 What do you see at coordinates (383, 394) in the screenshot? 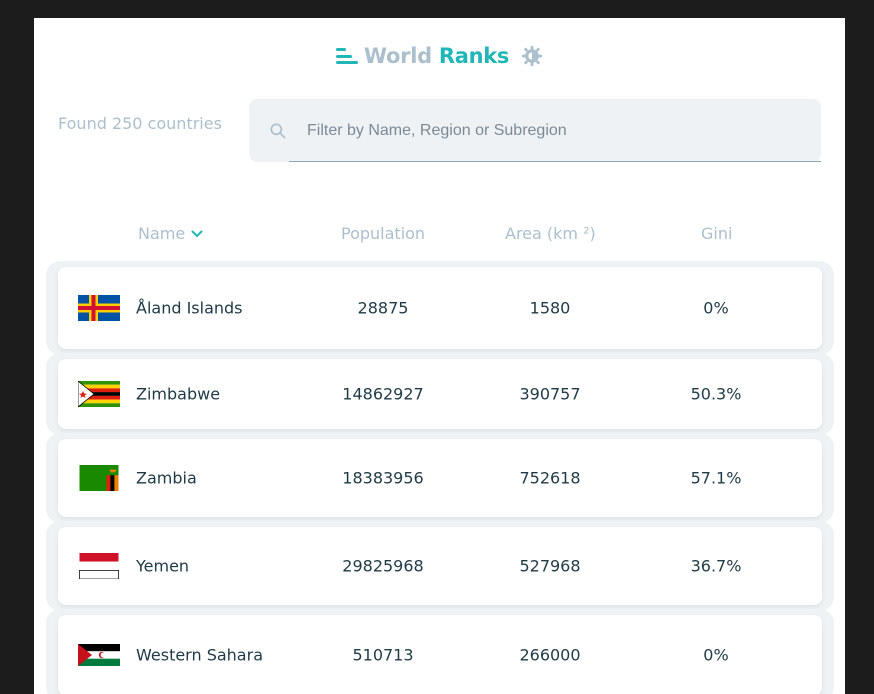
I see `country-population: 14862927` at bounding box center [383, 394].